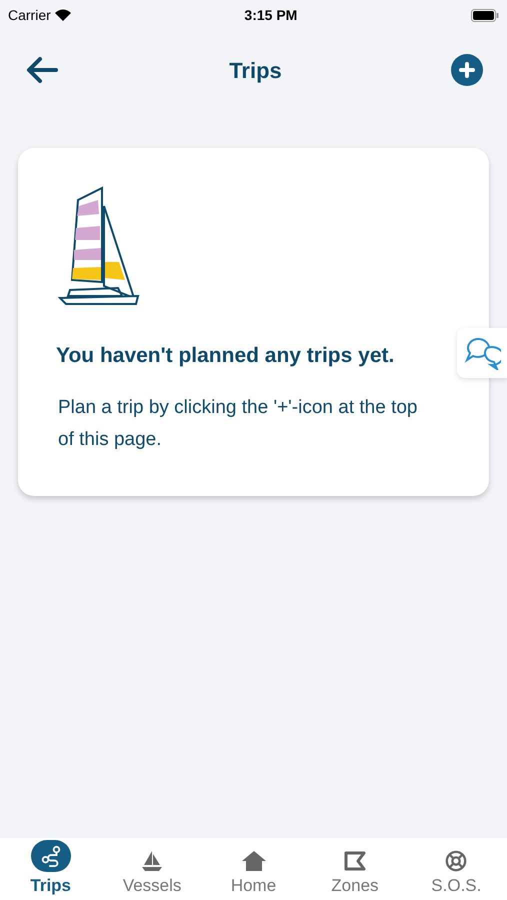 The height and width of the screenshot is (900, 507). What do you see at coordinates (42, 70) in the screenshot?
I see `back-arrow-icon` at bounding box center [42, 70].